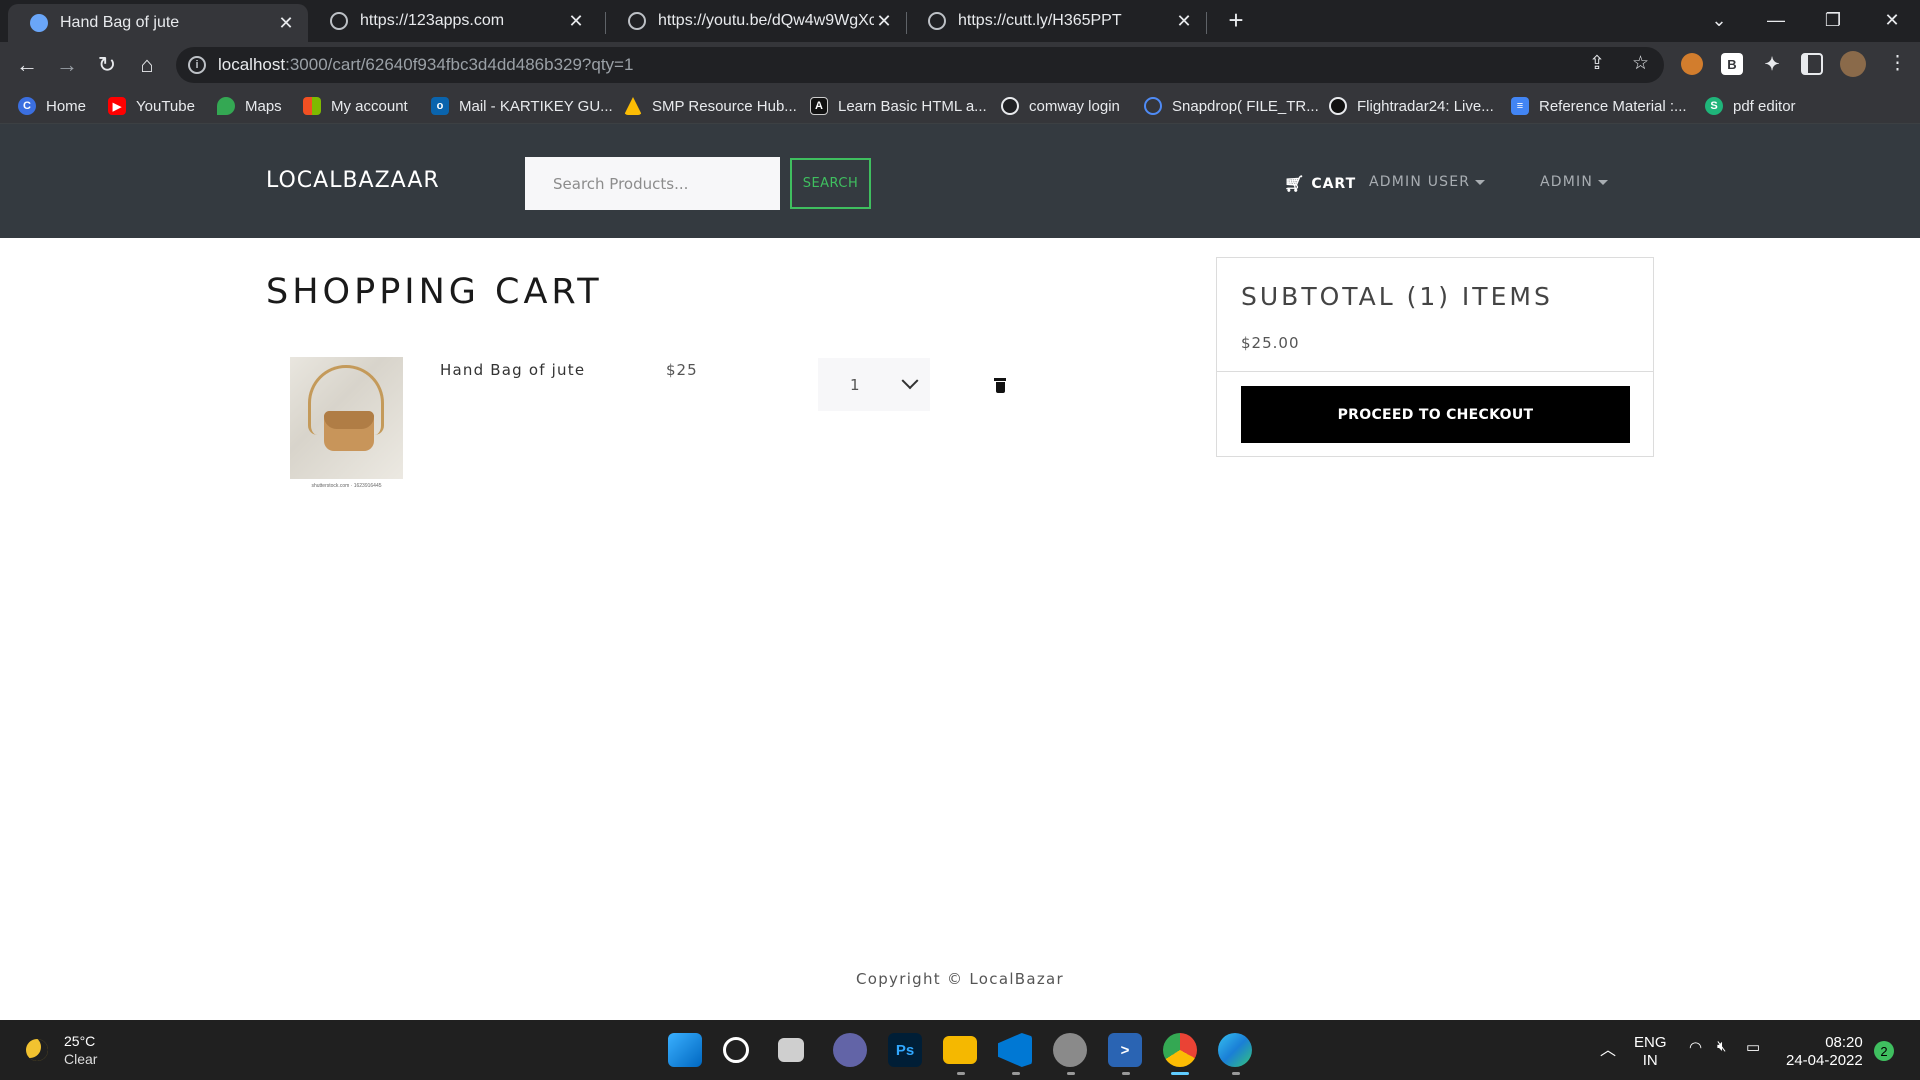  I want to click on bookmark-home: C Home, so click(52, 106).